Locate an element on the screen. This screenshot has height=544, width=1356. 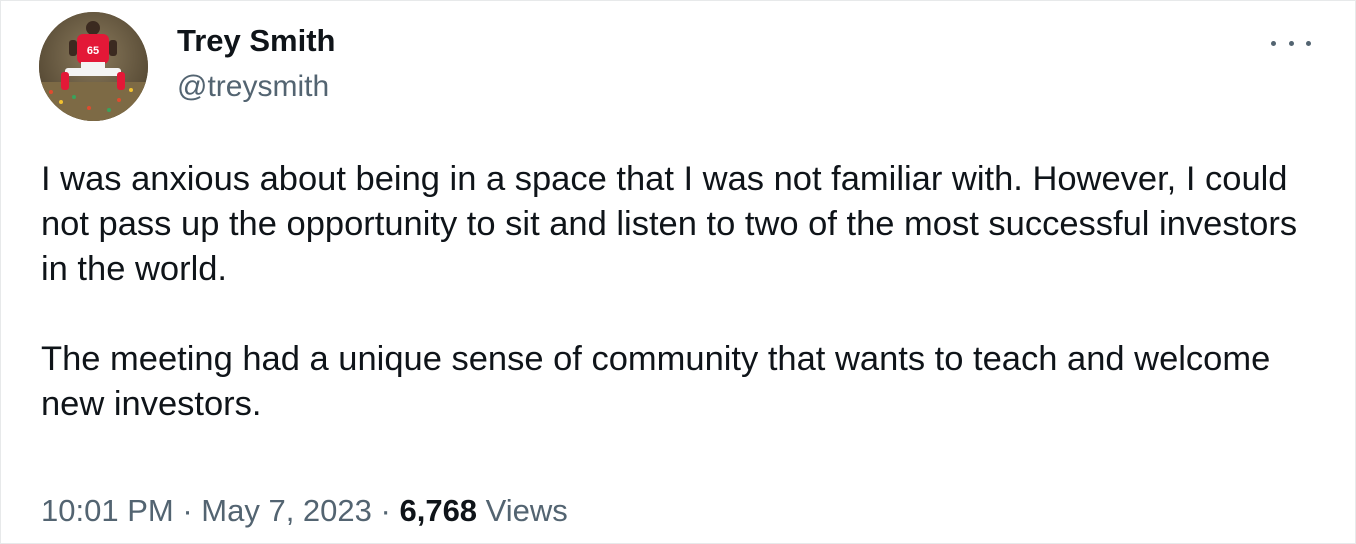
author-name: Trey Smith is located at coordinates (256, 41).